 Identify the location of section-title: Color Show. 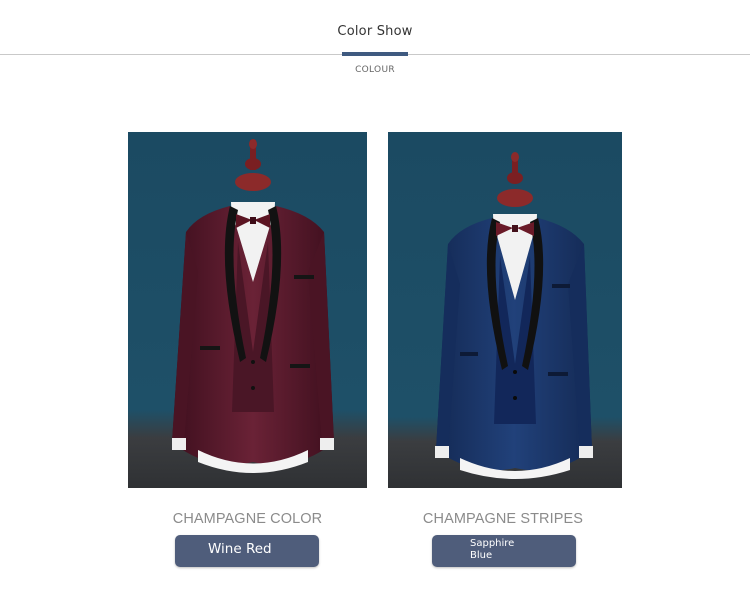
(375, 31).